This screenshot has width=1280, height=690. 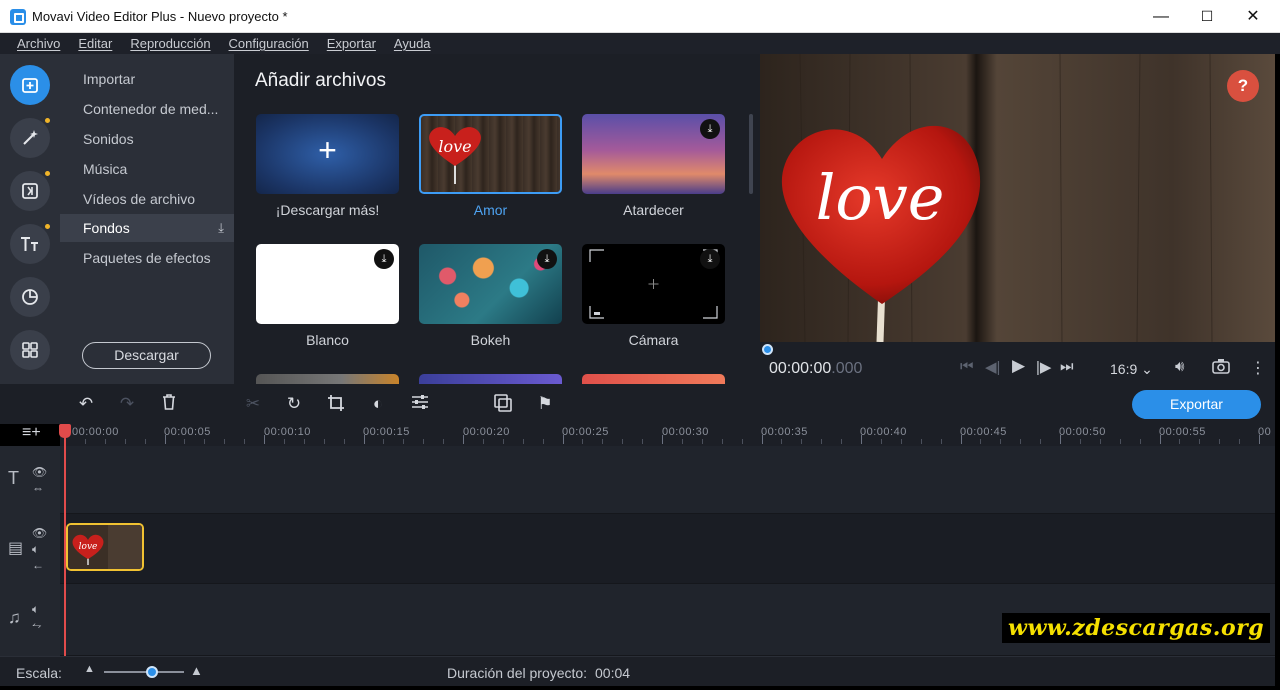 What do you see at coordinates (1131, 369) in the screenshot?
I see `aspect-ratio-select: 16:9 ⌄` at bounding box center [1131, 369].